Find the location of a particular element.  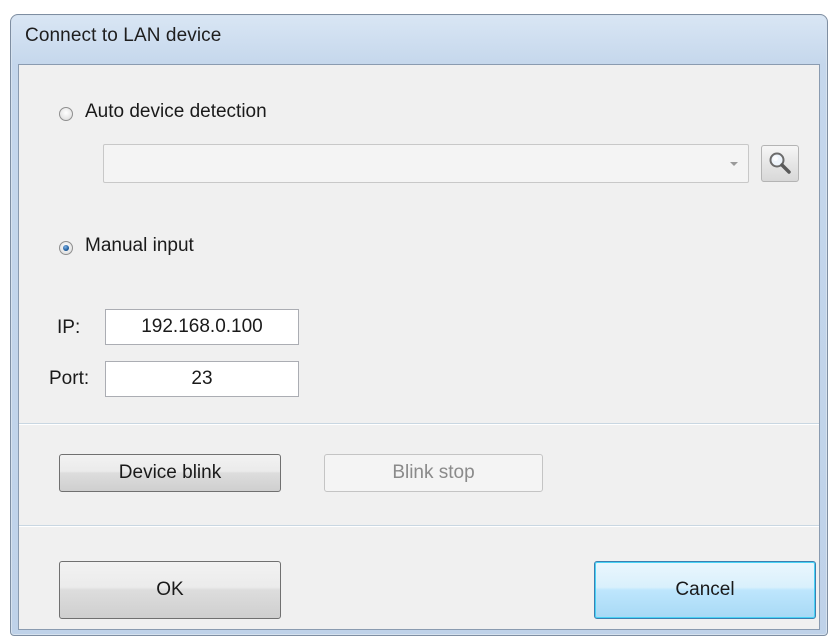

auto-detection-radio is located at coordinates (66, 114).